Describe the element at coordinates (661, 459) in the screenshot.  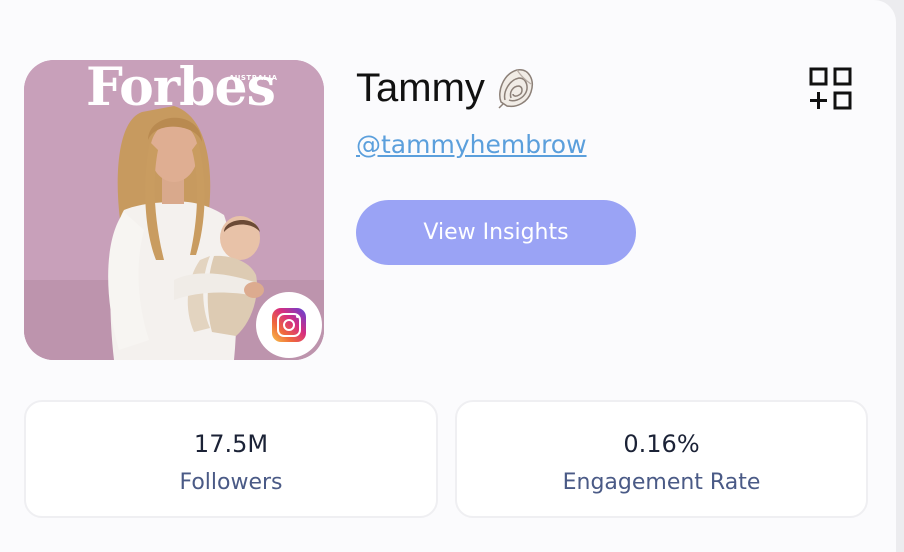
I see `engagement-stat-card: 0.16% Engagement Rate` at that location.